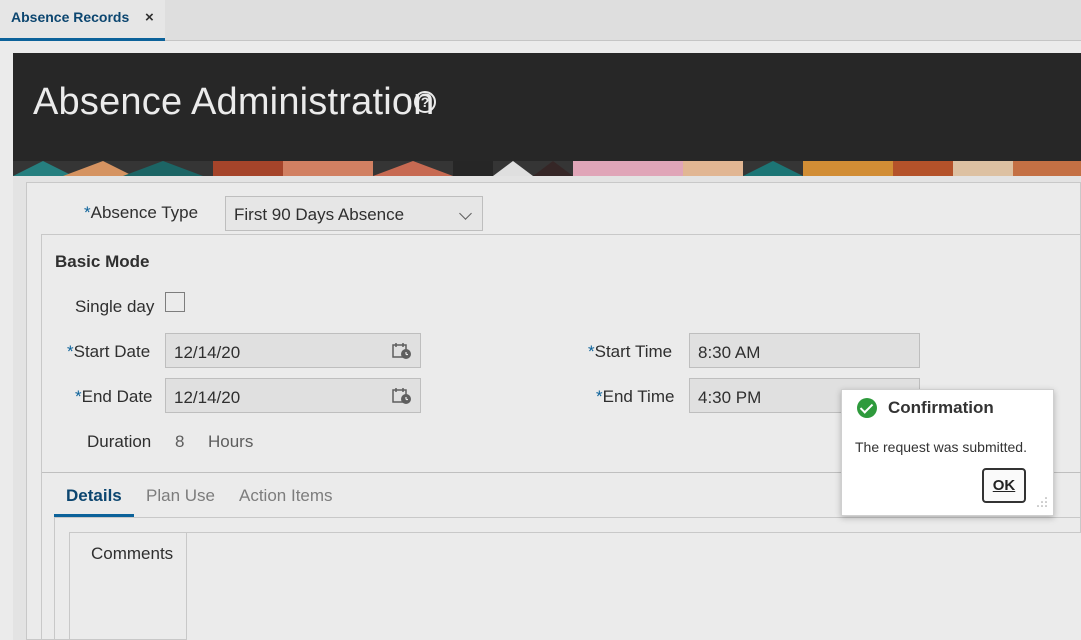  Describe the element at coordinates (1042, 502) in the screenshot. I see `resize-grip-icon` at that location.